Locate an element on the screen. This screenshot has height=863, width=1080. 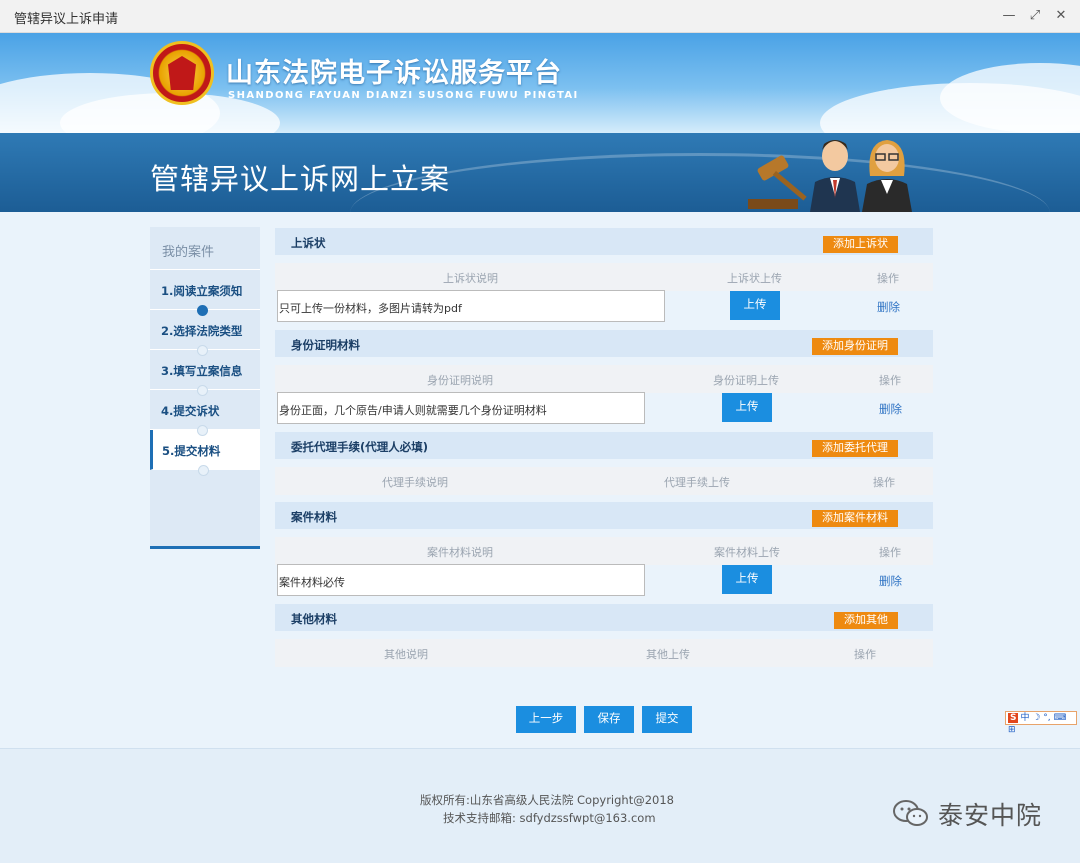
col-upload: 代理手续上传 is located at coordinates (697, 482).